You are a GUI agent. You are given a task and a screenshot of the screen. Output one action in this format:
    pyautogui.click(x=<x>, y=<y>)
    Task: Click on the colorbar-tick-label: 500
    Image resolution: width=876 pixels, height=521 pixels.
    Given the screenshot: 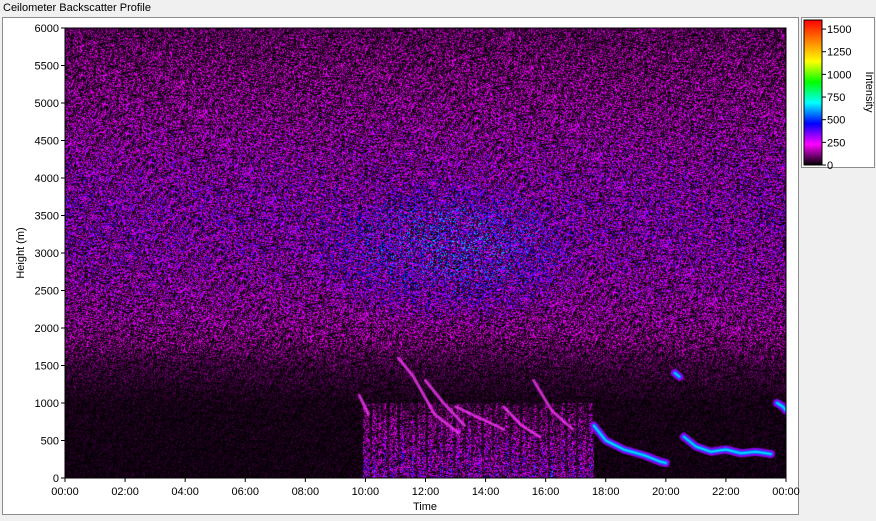 What is the action you would take?
    pyautogui.click(x=836, y=121)
    